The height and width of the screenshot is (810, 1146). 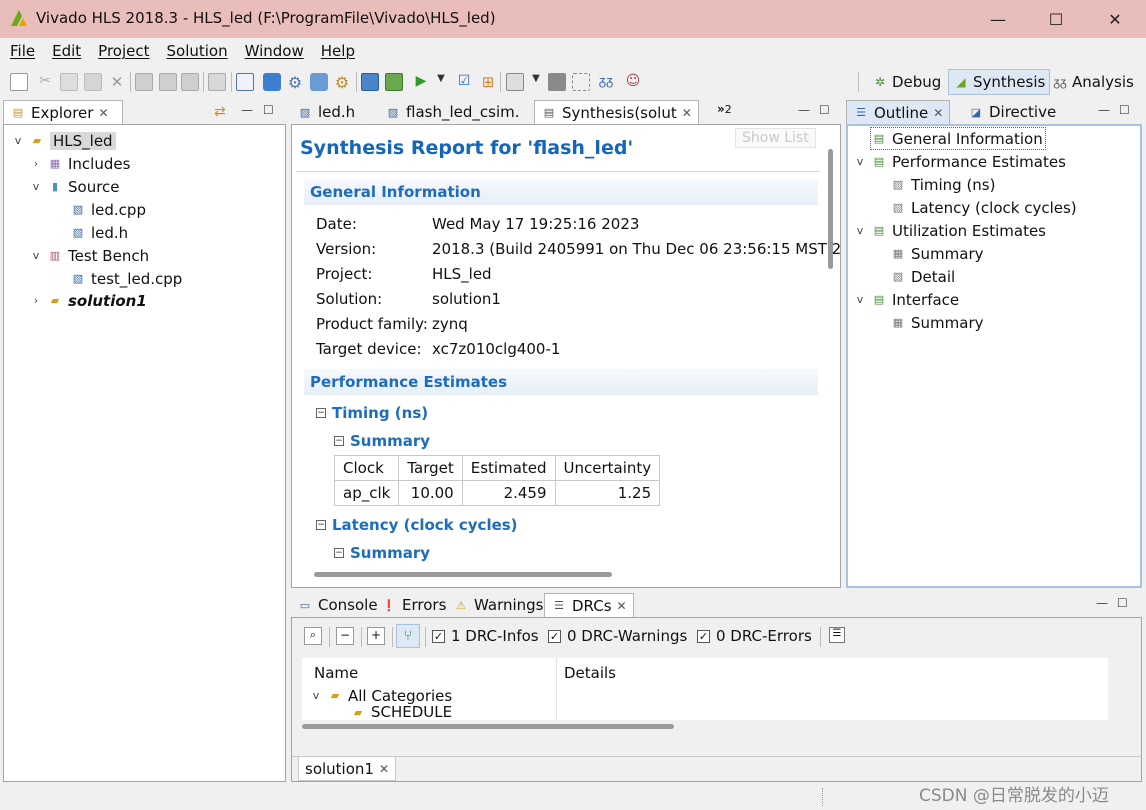 I want to click on vertical-scrollbar, so click(x=830, y=209).